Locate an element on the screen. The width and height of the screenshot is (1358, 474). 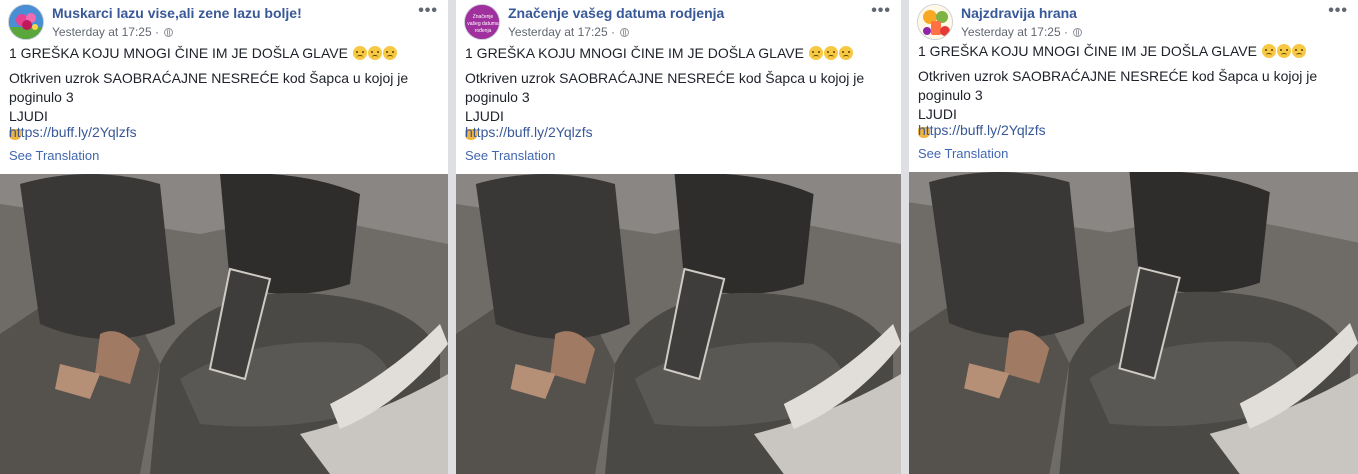
fruit-juice-avatar-icon is located at coordinates (935, 22).